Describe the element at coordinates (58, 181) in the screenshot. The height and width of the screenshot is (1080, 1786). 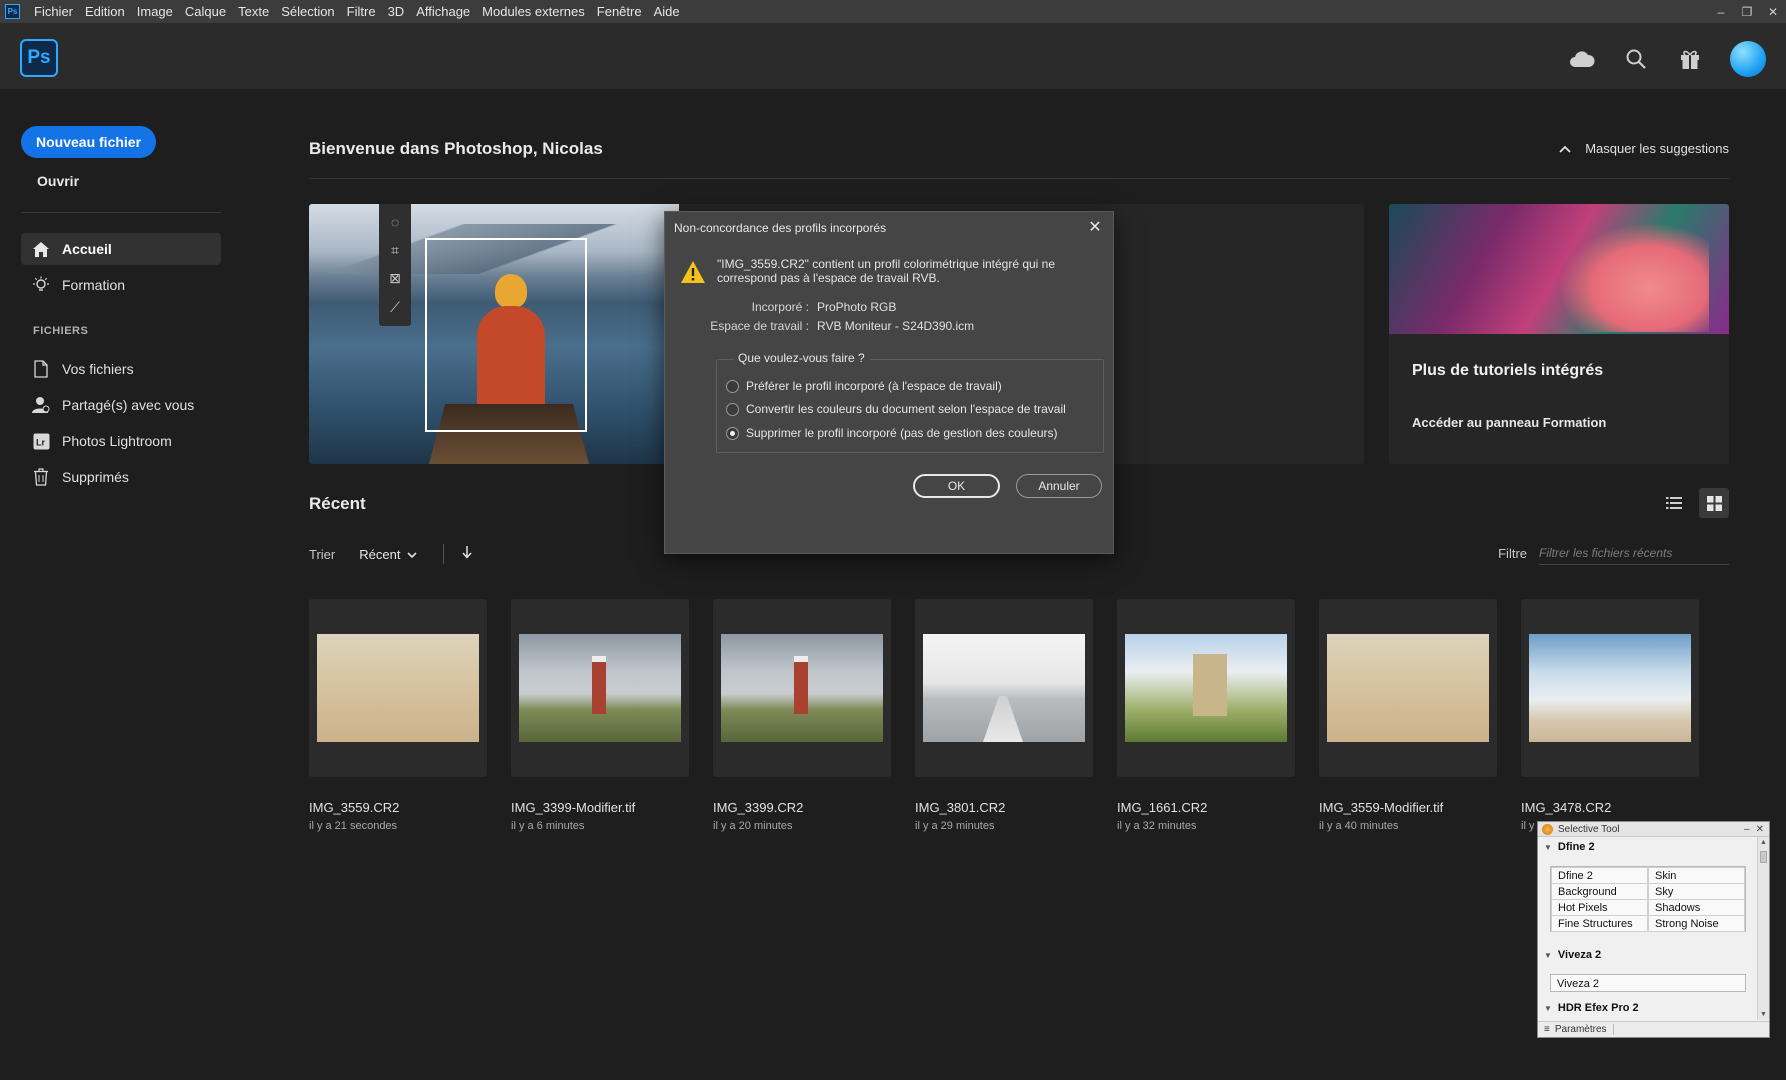
I see `open-button: Ouvrir` at that location.